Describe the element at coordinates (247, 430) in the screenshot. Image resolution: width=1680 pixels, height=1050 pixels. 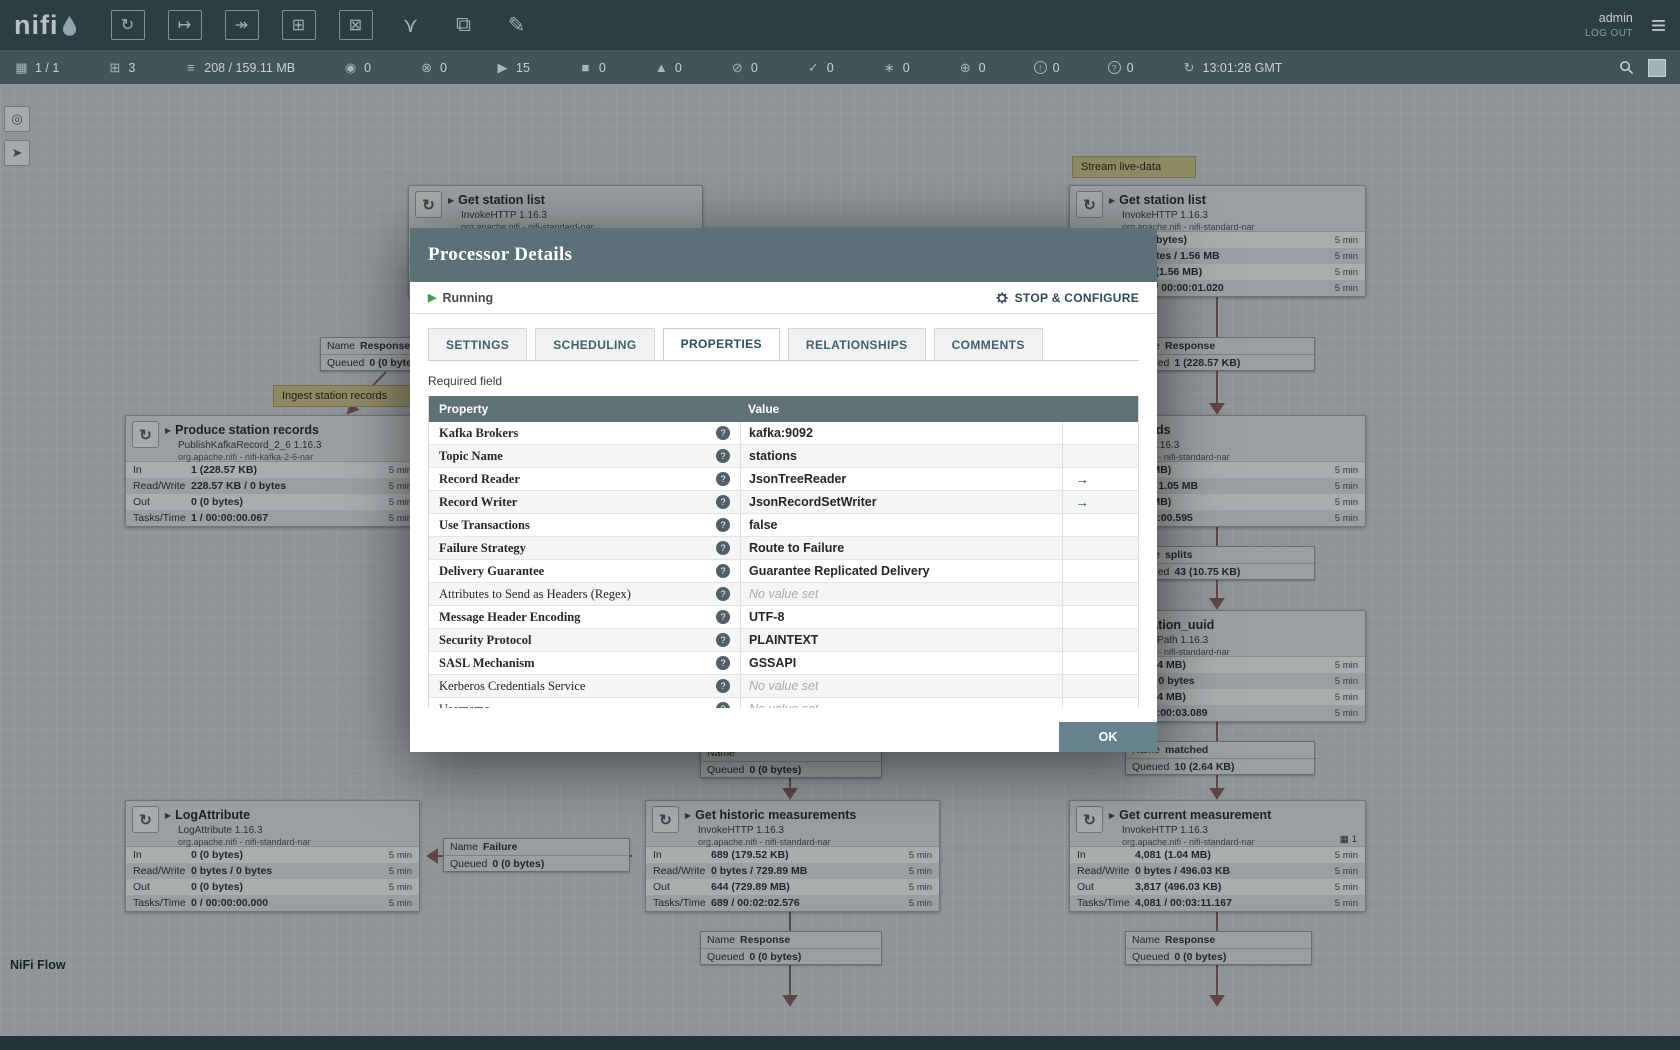
I see `processor-name: Produce station records` at that location.